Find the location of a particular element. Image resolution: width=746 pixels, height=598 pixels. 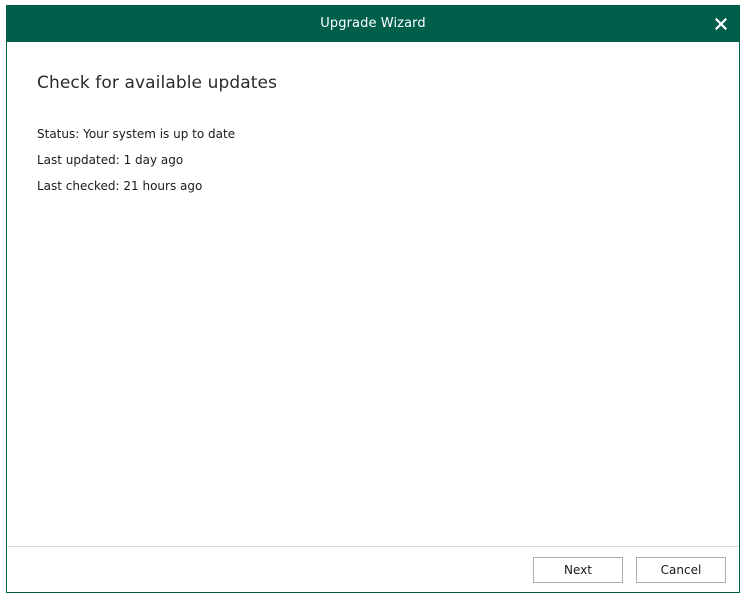

title-bar: Upgrade Wizard is located at coordinates (373, 24).